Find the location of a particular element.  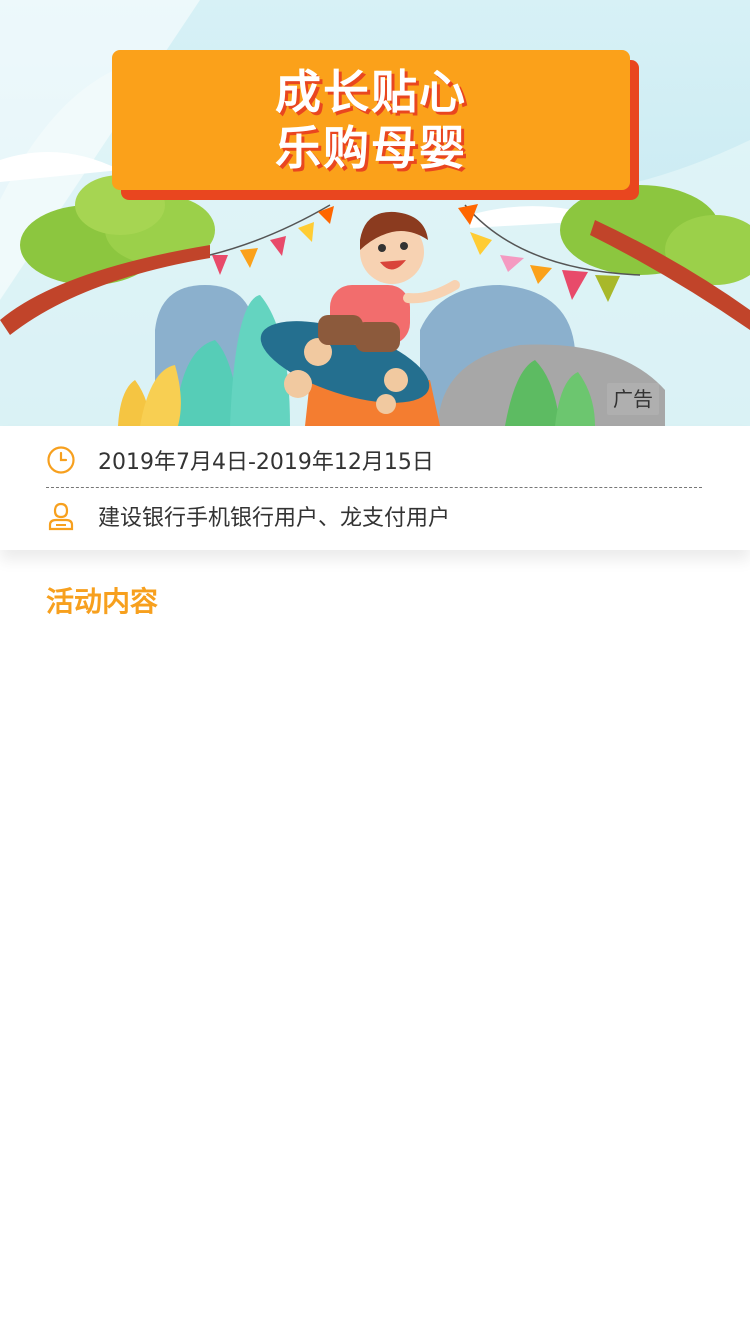

eligible-users-row: 建设银行手机银行用户、龙支付用户 is located at coordinates (374, 516).